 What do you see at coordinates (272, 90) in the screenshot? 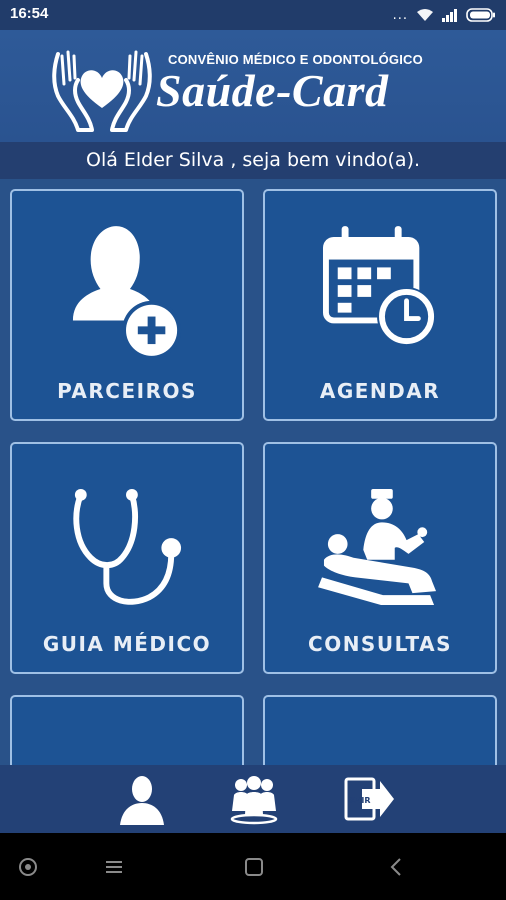
I see `brand-name: Saúde-Card` at bounding box center [272, 90].